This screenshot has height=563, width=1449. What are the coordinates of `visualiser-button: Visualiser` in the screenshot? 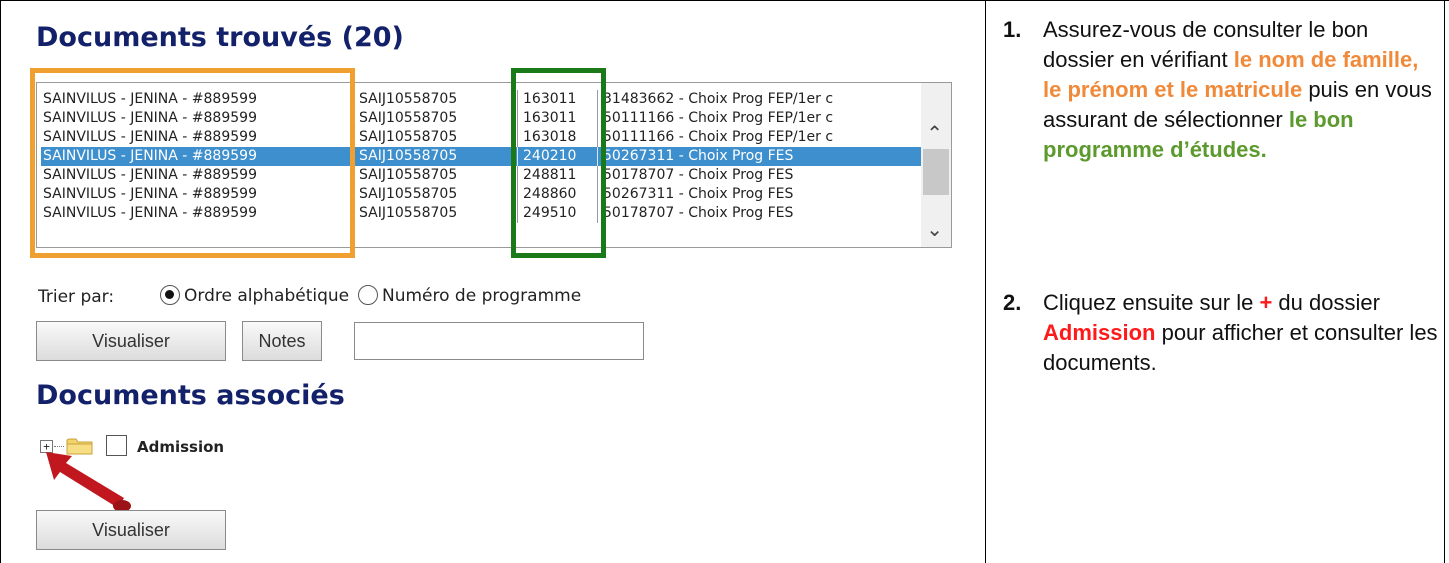 It's located at (131, 341).